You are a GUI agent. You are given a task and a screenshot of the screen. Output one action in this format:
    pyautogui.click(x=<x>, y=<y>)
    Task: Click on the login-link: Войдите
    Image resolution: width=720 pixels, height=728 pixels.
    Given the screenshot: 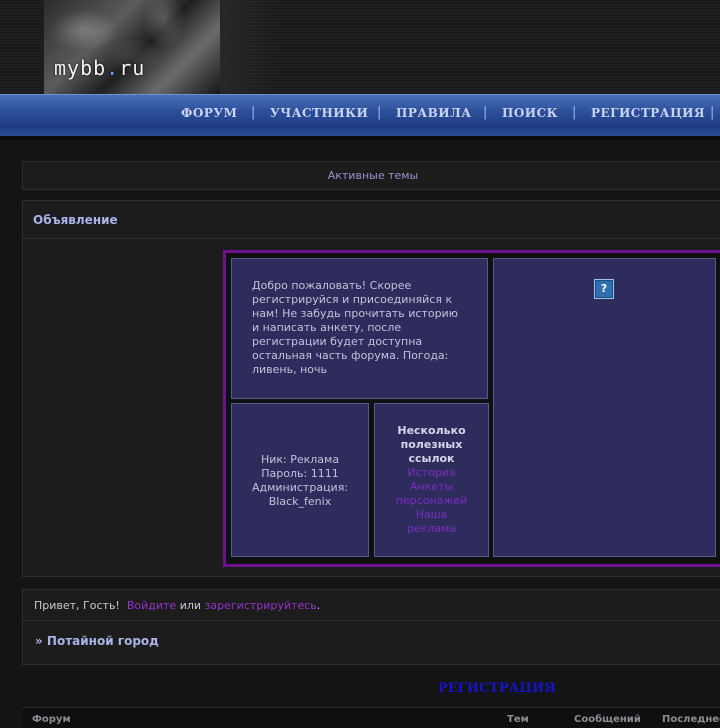 What is the action you would take?
    pyautogui.click(x=151, y=605)
    